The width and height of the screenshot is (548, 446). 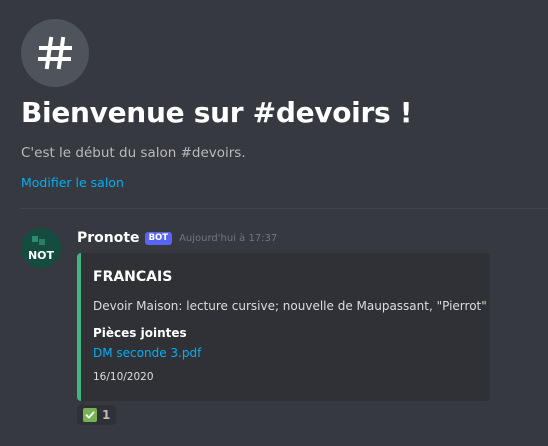 I want to click on reaction-button: 1, so click(x=97, y=415).